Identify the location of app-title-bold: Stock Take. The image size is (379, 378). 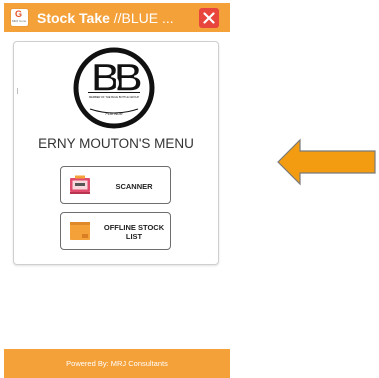
(73, 18).